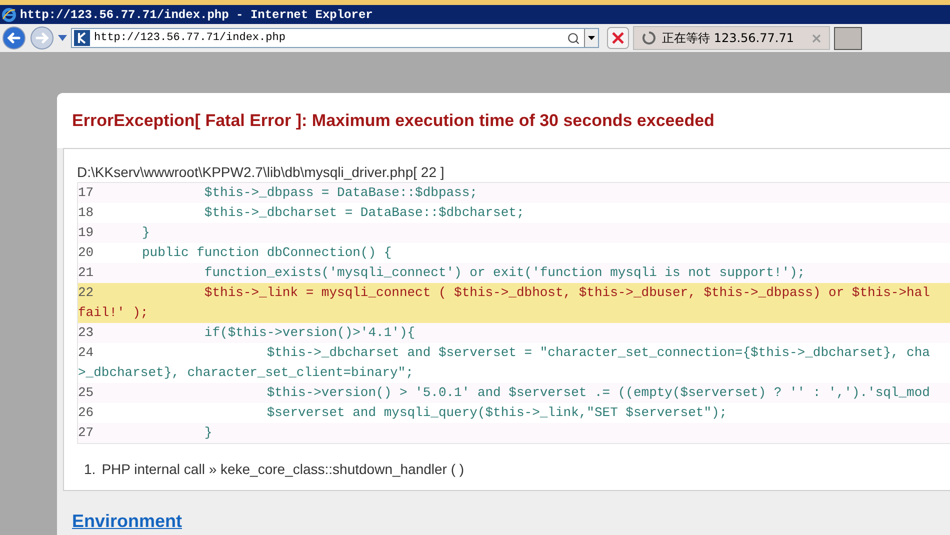  Describe the element at coordinates (497, 412) in the screenshot. I see `code-text: $serverset and mysqli_query($this->_link,"SET $serverset");` at that location.